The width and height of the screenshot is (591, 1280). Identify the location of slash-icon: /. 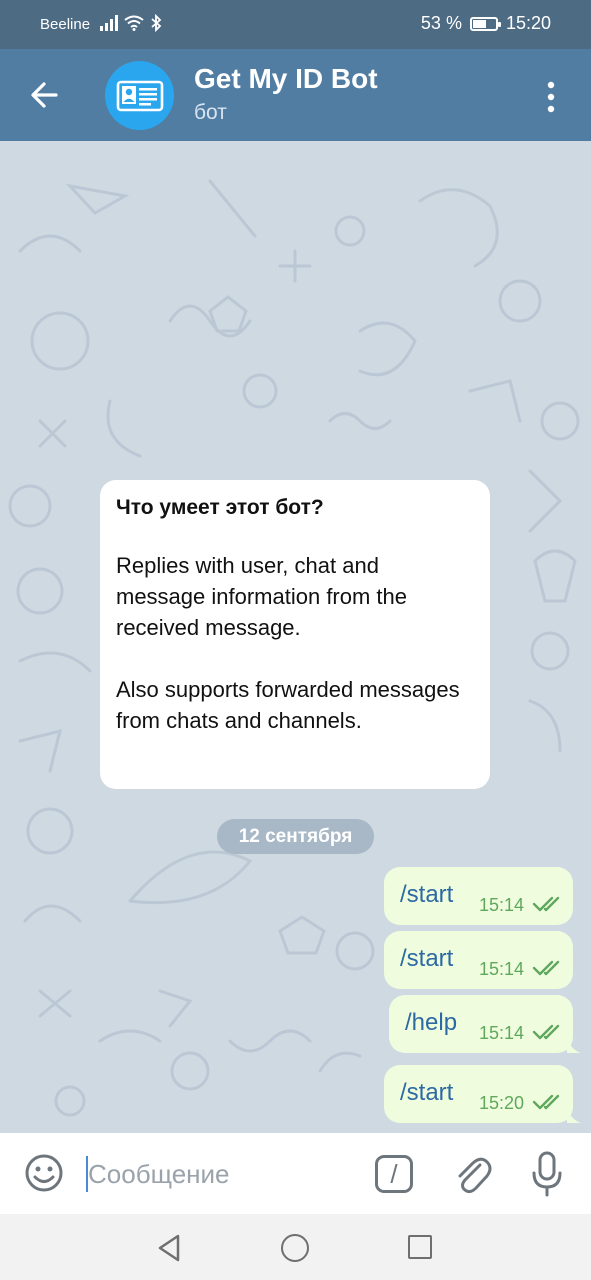
(394, 1174).